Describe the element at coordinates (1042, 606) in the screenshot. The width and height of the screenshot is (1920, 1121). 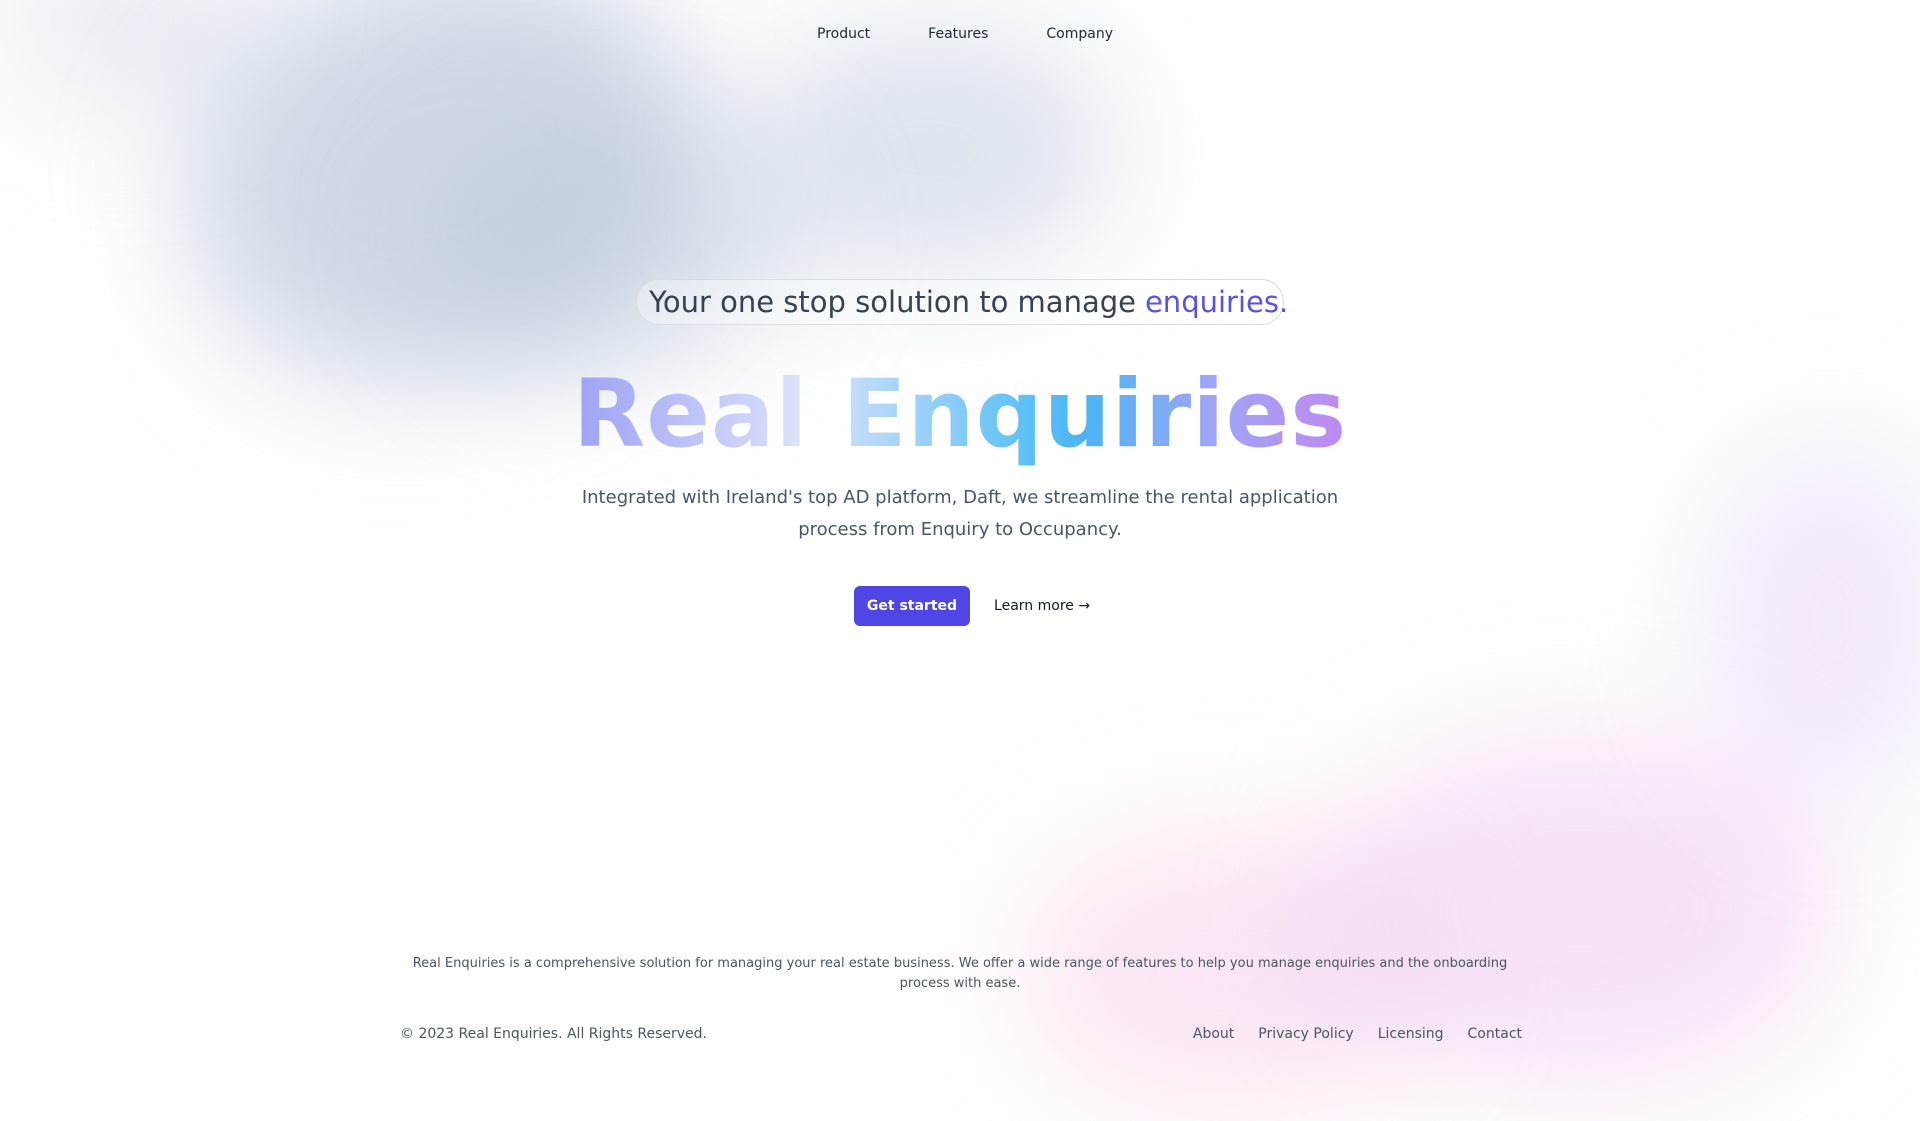
I see `learn-more-link: Learn more →` at that location.